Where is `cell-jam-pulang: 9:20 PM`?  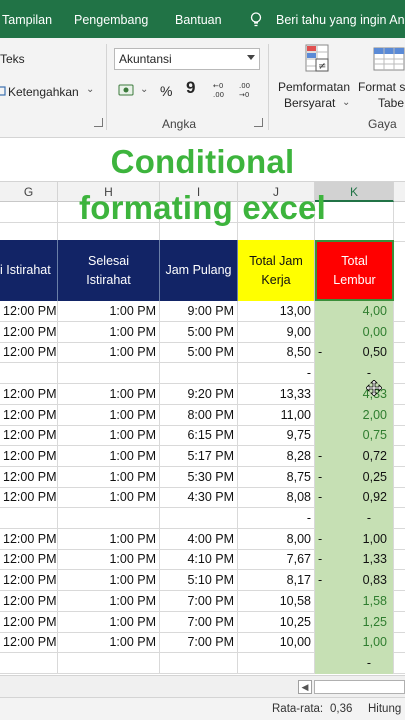
cell-jam-pulang: 9:20 PM is located at coordinates (199, 394).